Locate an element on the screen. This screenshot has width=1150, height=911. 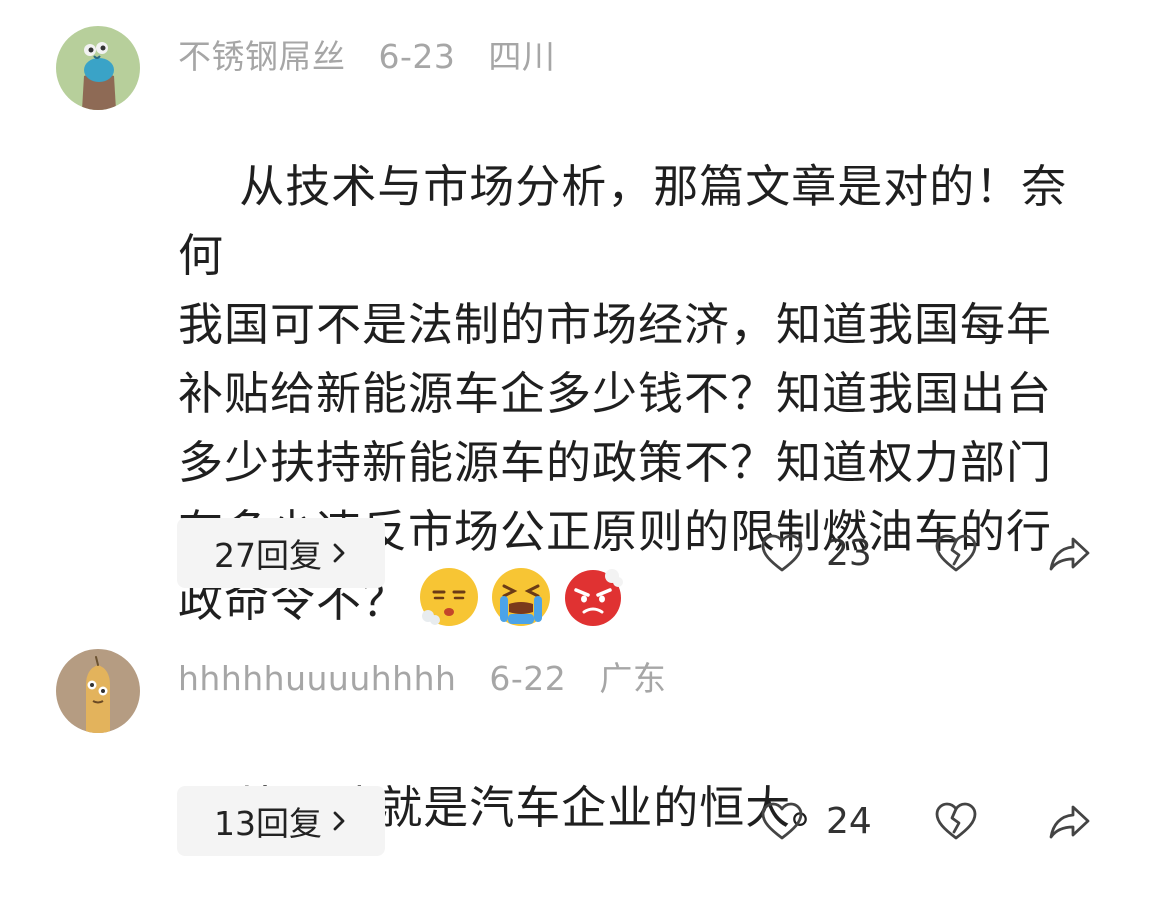
like-count: 24 is located at coordinates (849, 821).